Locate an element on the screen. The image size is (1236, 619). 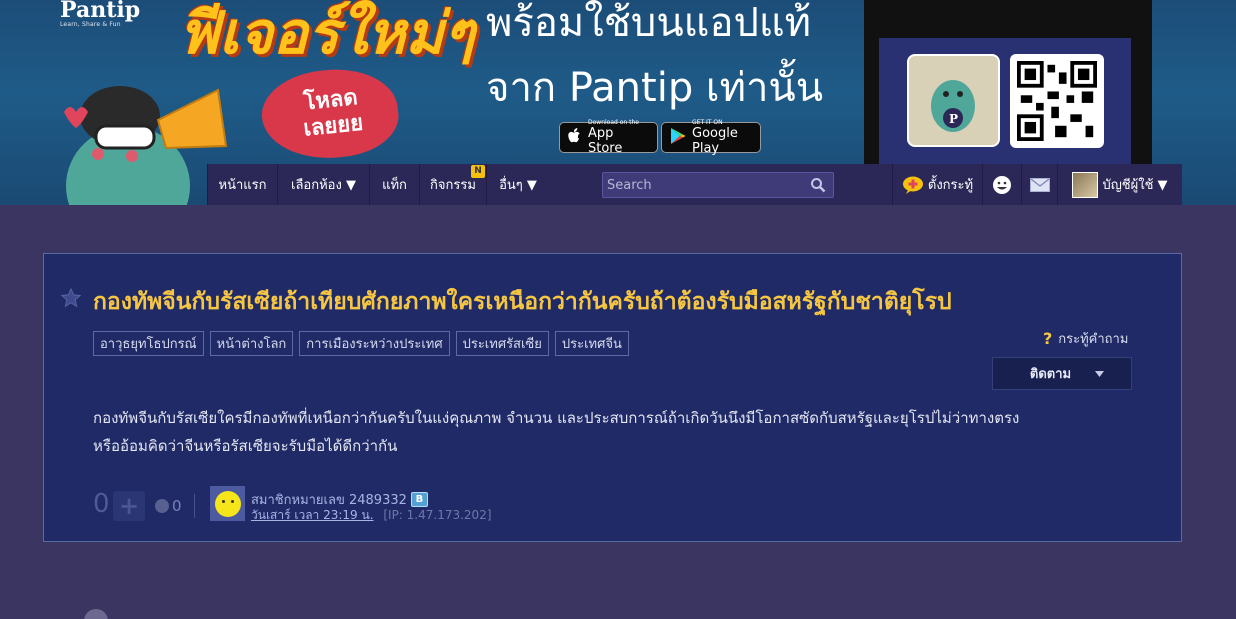
tag-weapons: อาวุธยุทโธปกรณ์ is located at coordinates (148, 343).